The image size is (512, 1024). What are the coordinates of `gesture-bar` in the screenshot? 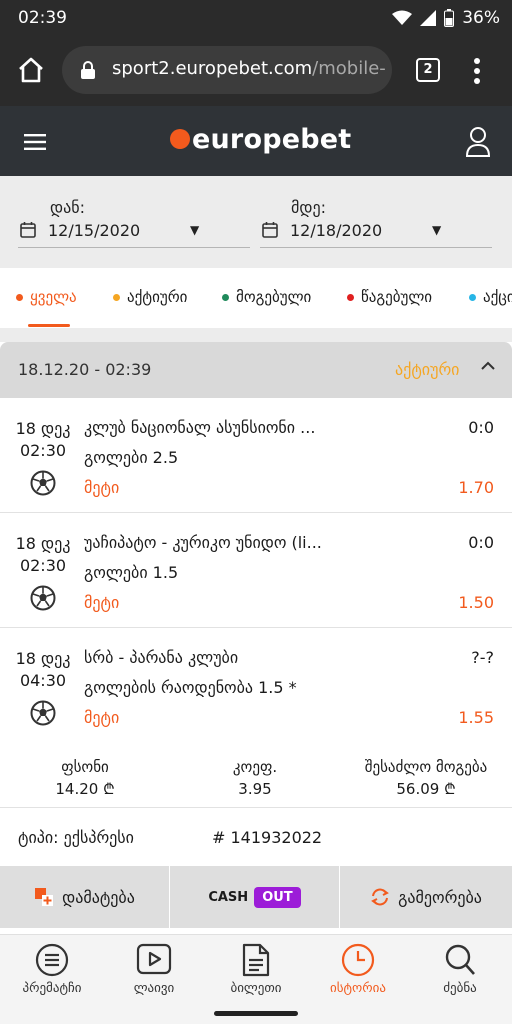 It's located at (256, 1016).